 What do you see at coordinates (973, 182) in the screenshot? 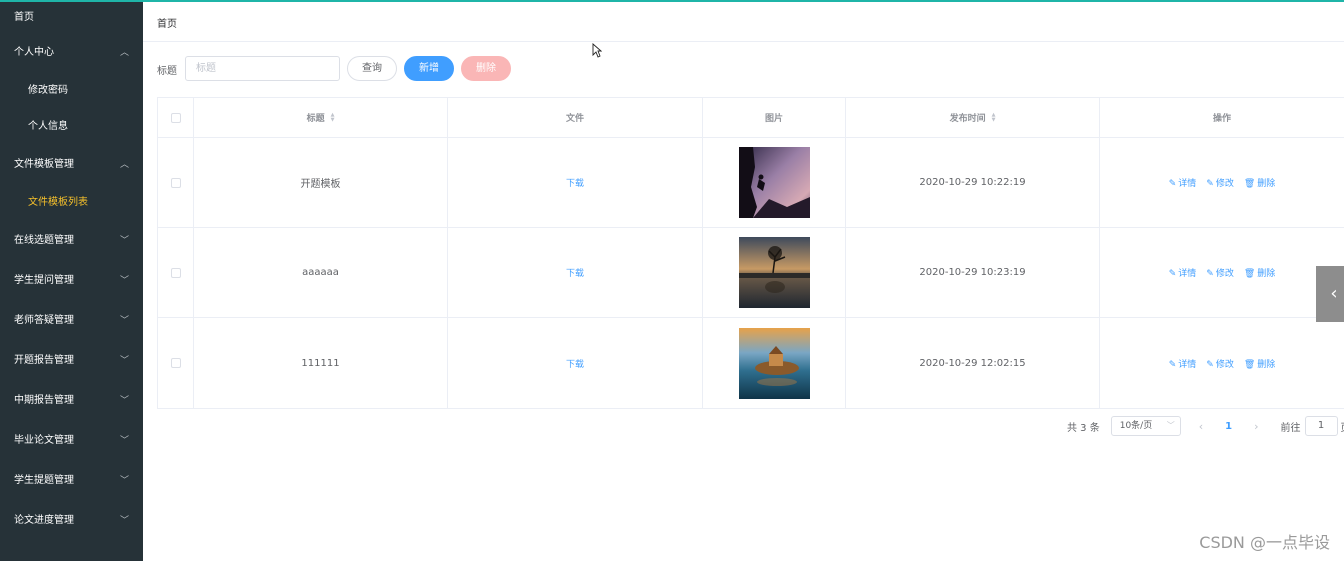
I see `cell-time: 2020-10-29 10:22:19` at bounding box center [973, 182].